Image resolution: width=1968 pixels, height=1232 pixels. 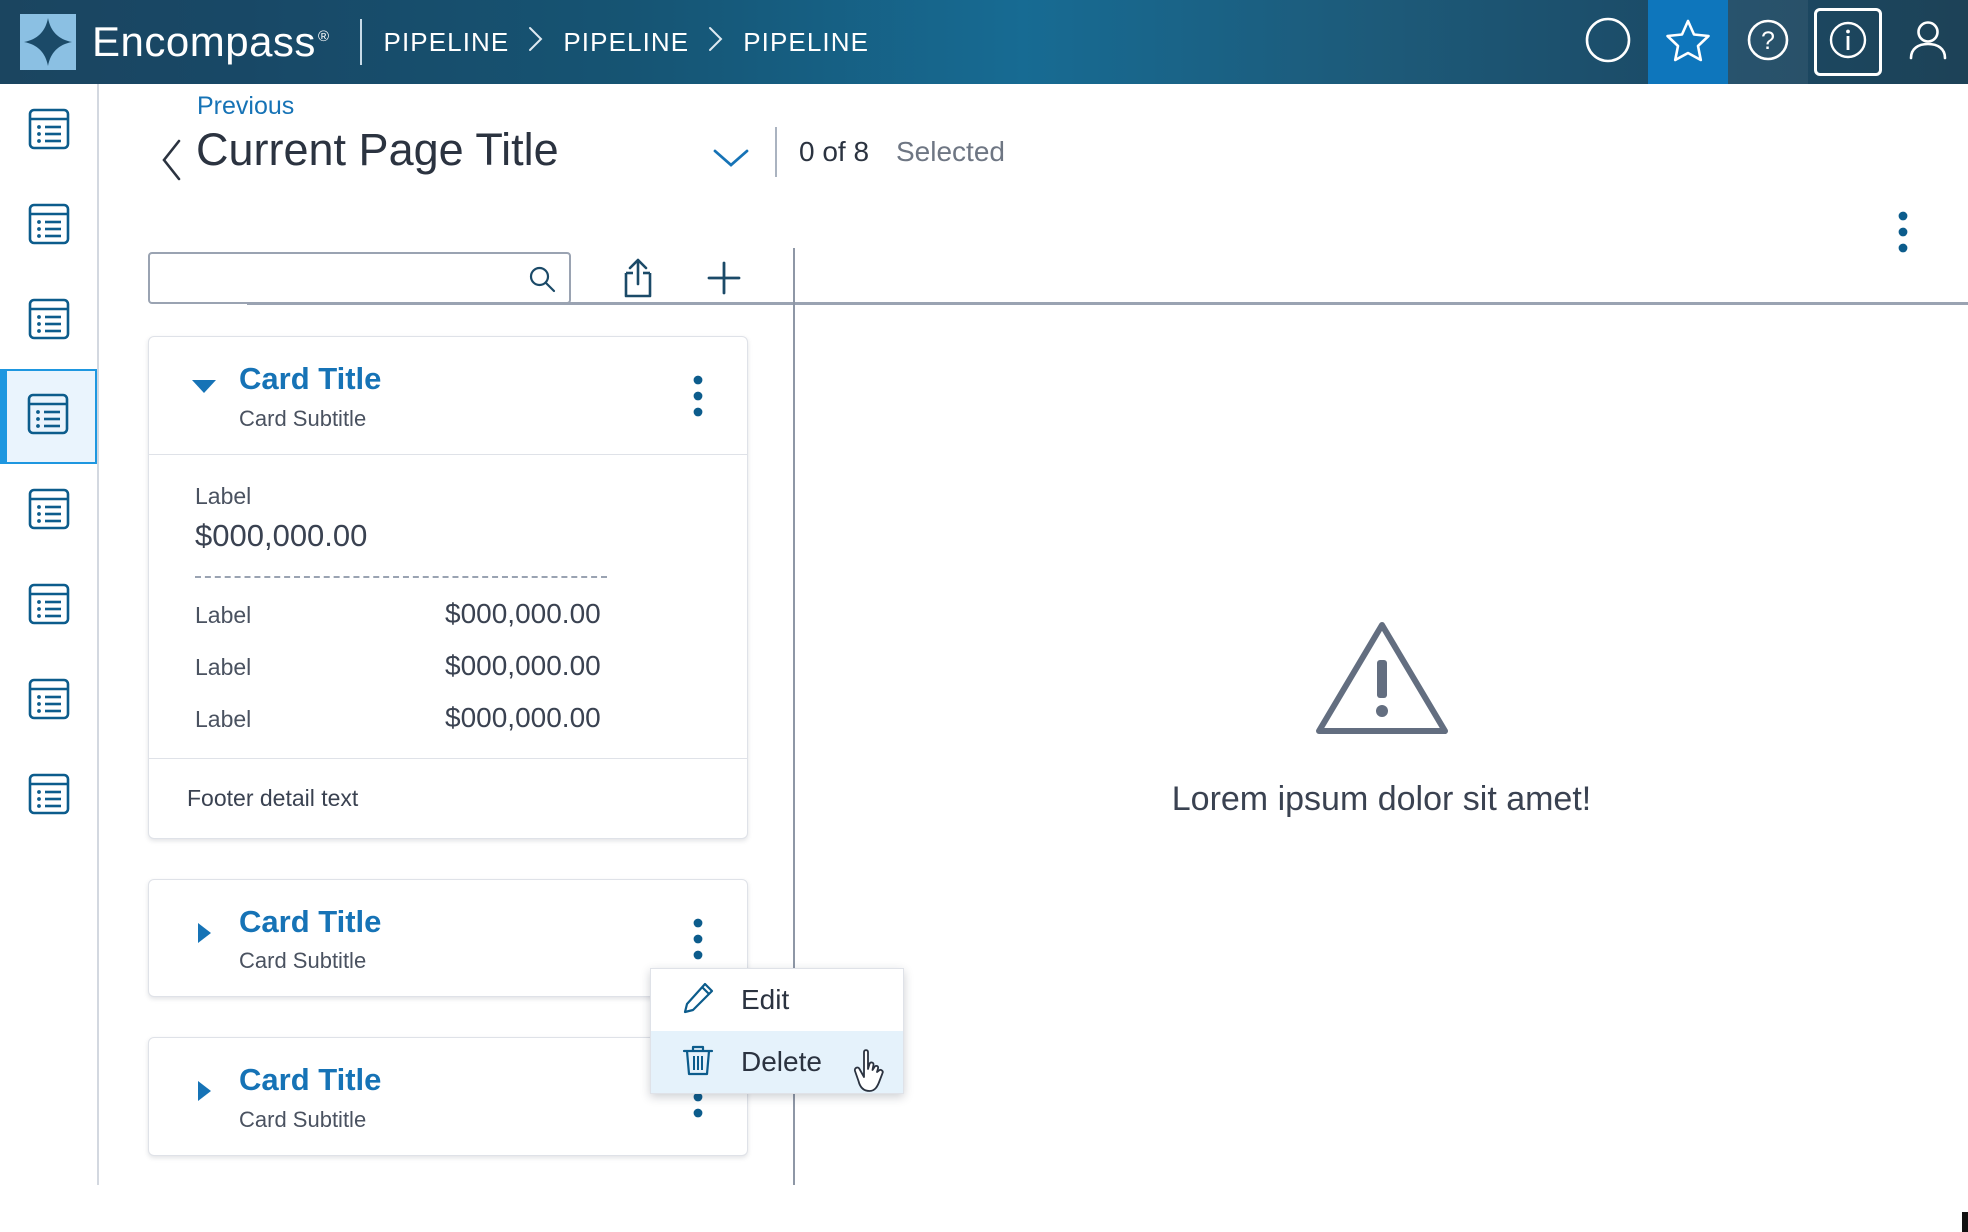 I want to click on star-icon, so click(x=1688, y=42).